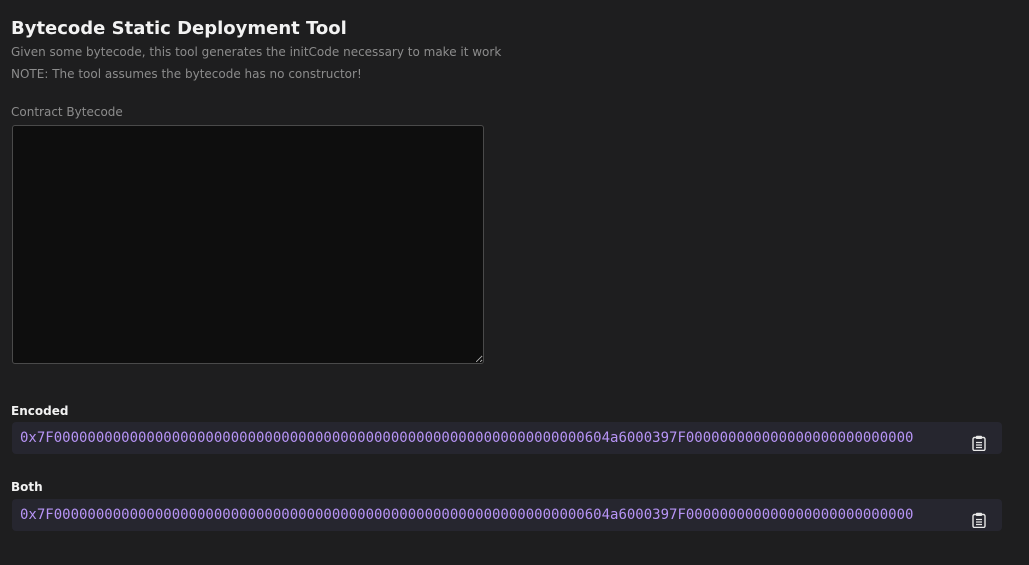  I want to click on both-label: Both, so click(27, 487).